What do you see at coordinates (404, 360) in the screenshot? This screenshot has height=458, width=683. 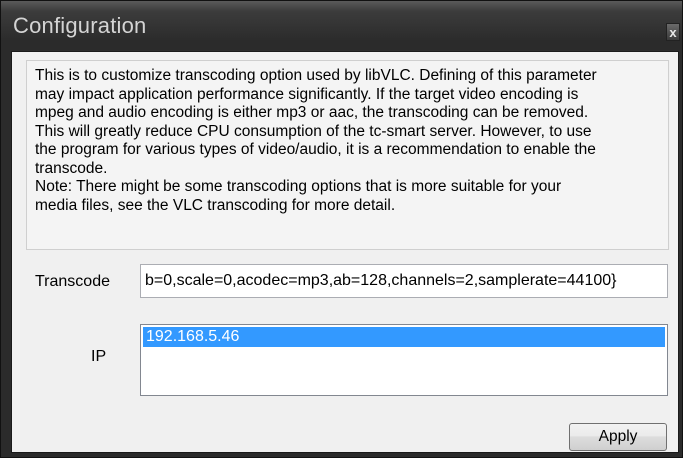 I see `ip-list: 192.168.5.46` at bounding box center [404, 360].